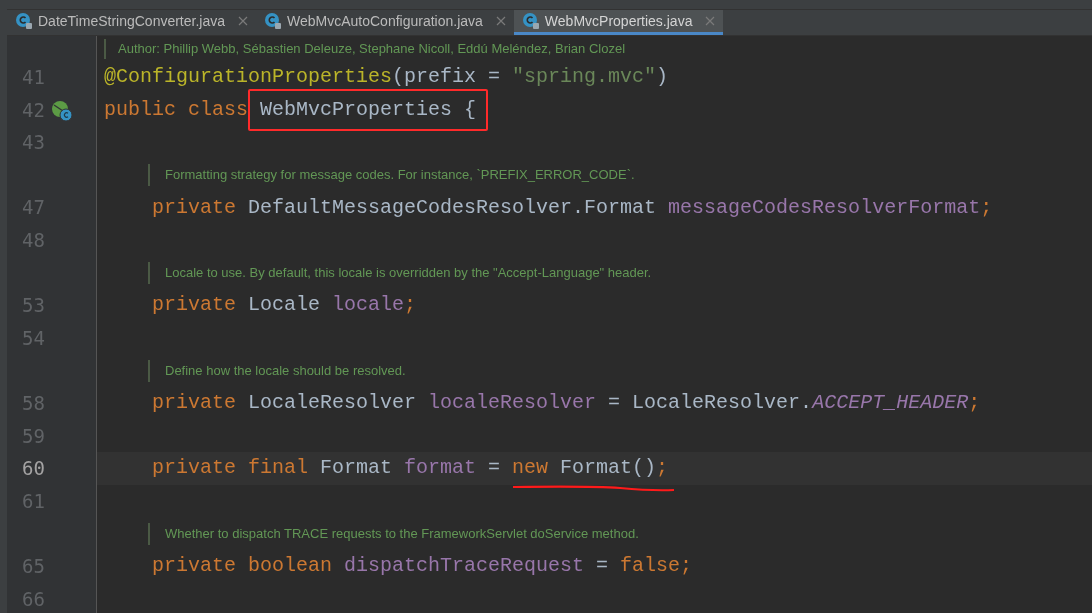 The height and width of the screenshot is (613, 1092). What do you see at coordinates (285, 305) in the screenshot?
I see `code-token: Locale` at bounding box center [285, 305].